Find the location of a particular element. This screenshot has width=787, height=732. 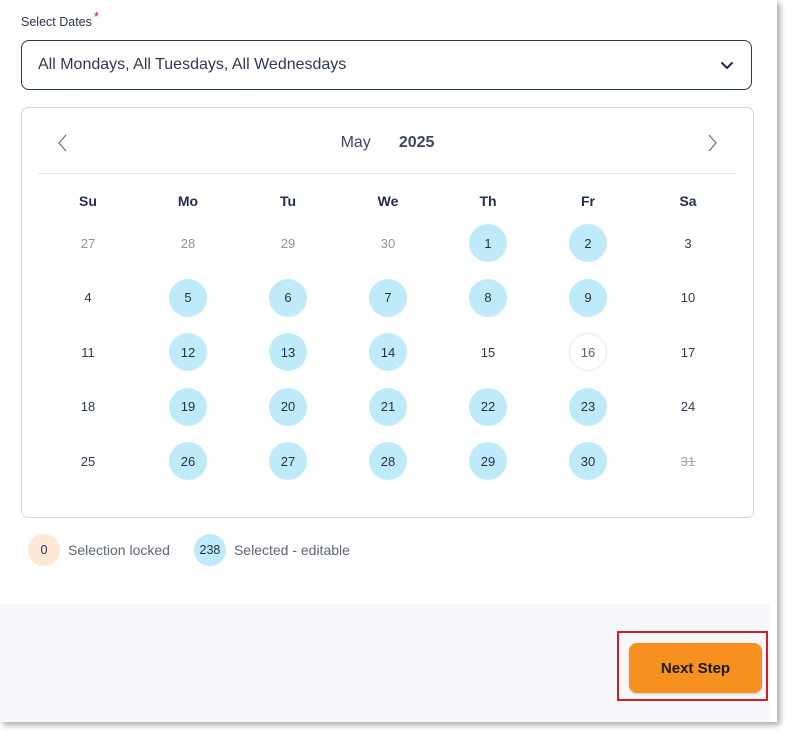

calendar-day: 24 is located at coordinates (688, 407).